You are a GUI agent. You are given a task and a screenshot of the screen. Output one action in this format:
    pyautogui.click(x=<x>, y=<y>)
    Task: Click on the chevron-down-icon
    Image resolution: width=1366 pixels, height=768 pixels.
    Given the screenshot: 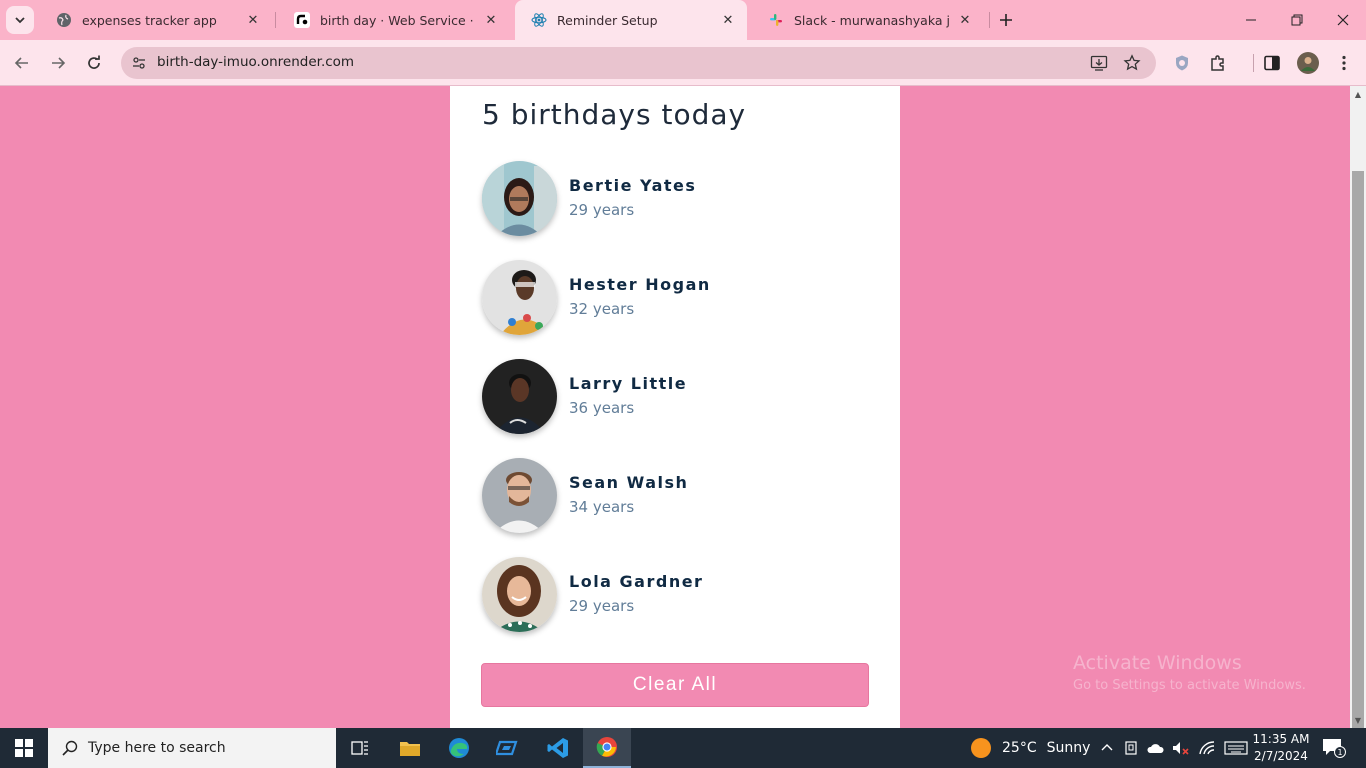 What is the action you would take?
    pyautogui.click(x=20, y=20)
    